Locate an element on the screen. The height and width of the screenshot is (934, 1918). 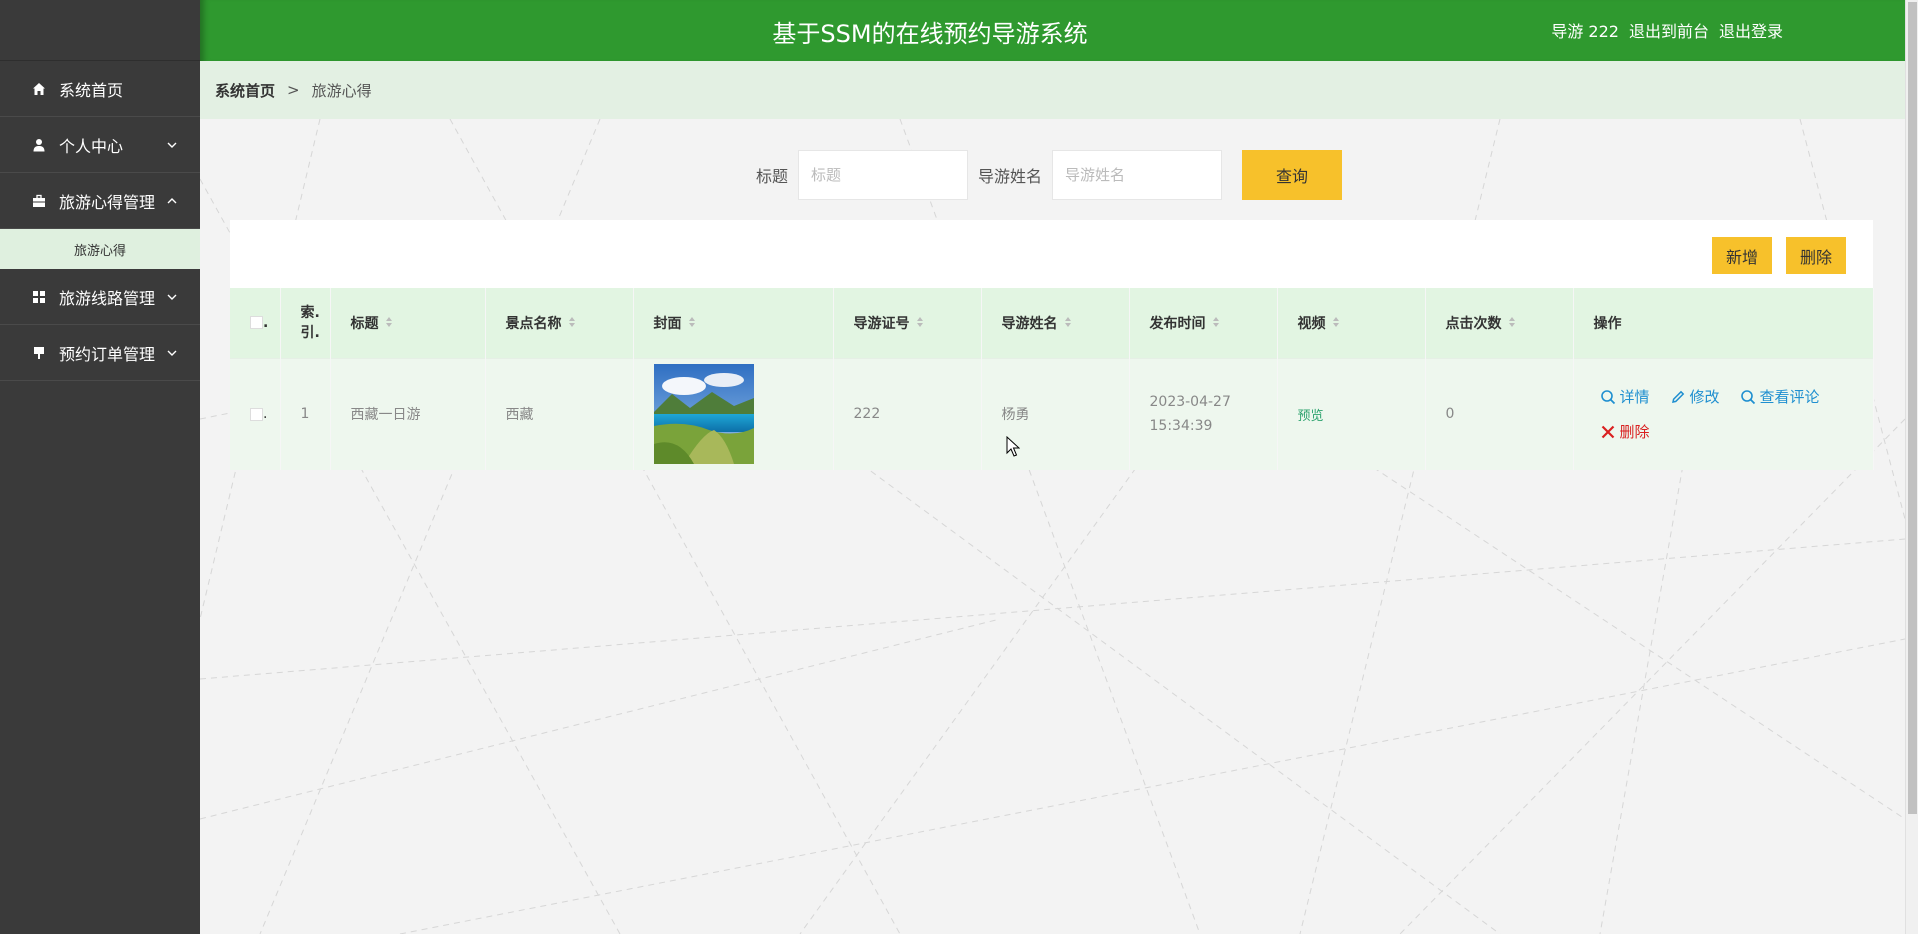
sidebar-item-home: 系统首页 is located at coordinates (100, 89).